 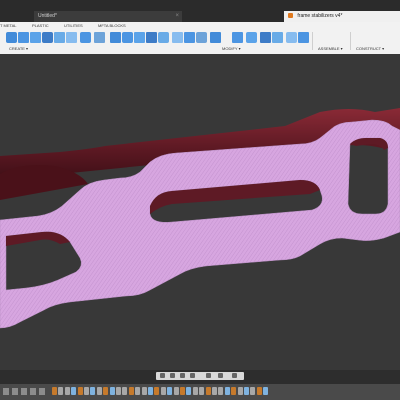 I want to click on coil-icon, so click(x=85, y=37).